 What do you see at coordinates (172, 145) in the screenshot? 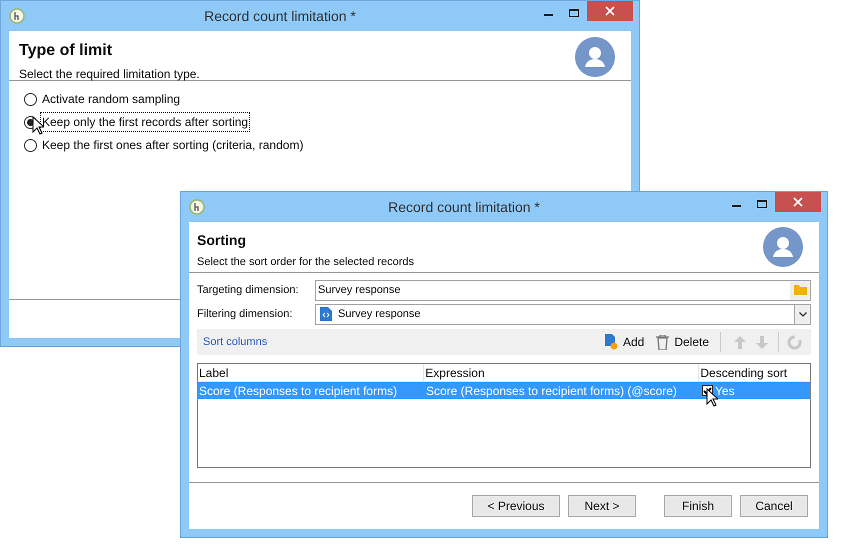
I see `radio-label: Keep the first ones after sorting (criteria, random)` at bounding box center [172, 145].